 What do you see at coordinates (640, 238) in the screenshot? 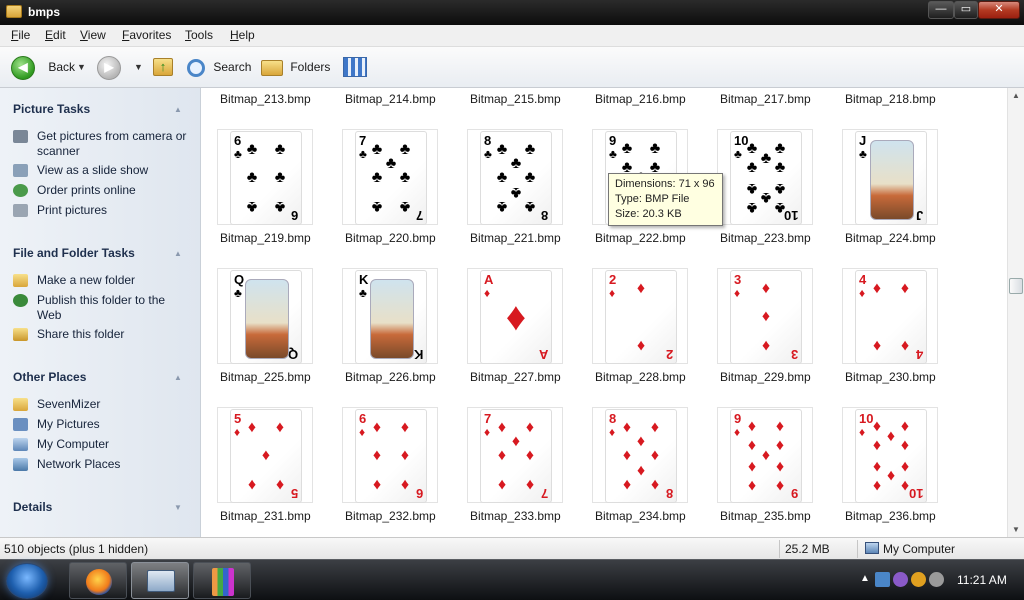
I see `file-name-label: Bitmap_222.bmp` at bounding box center [640, 238].